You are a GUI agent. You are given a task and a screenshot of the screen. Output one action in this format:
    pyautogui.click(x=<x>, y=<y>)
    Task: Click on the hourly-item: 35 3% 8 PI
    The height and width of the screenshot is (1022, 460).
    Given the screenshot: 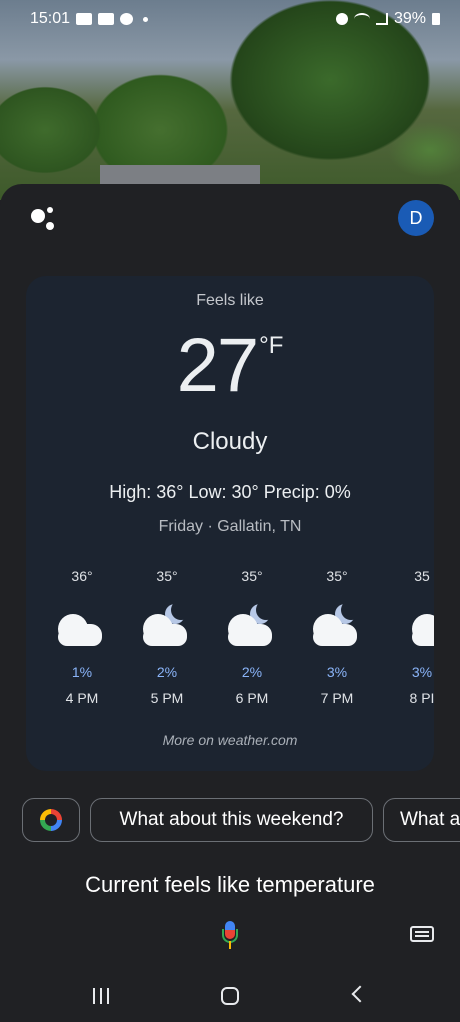 What is the action you would take?
    pyautogui.click(x=408, y=637)
    